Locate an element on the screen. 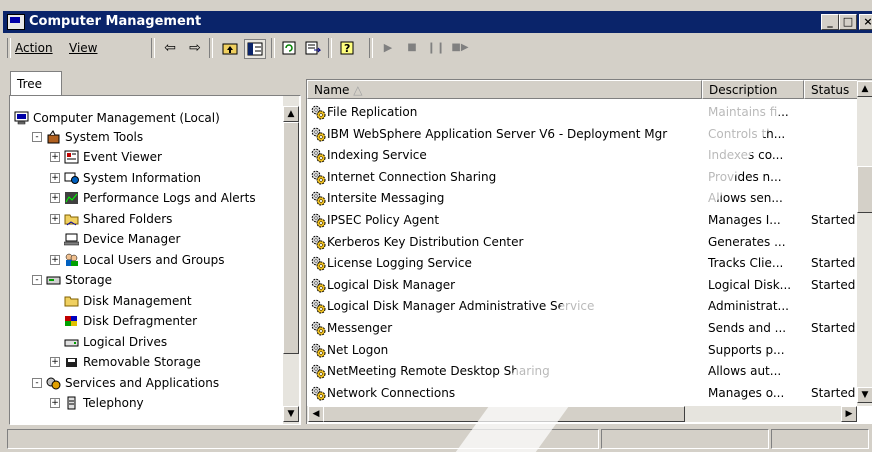  export-list-icon is located at coordinates (313, 48).